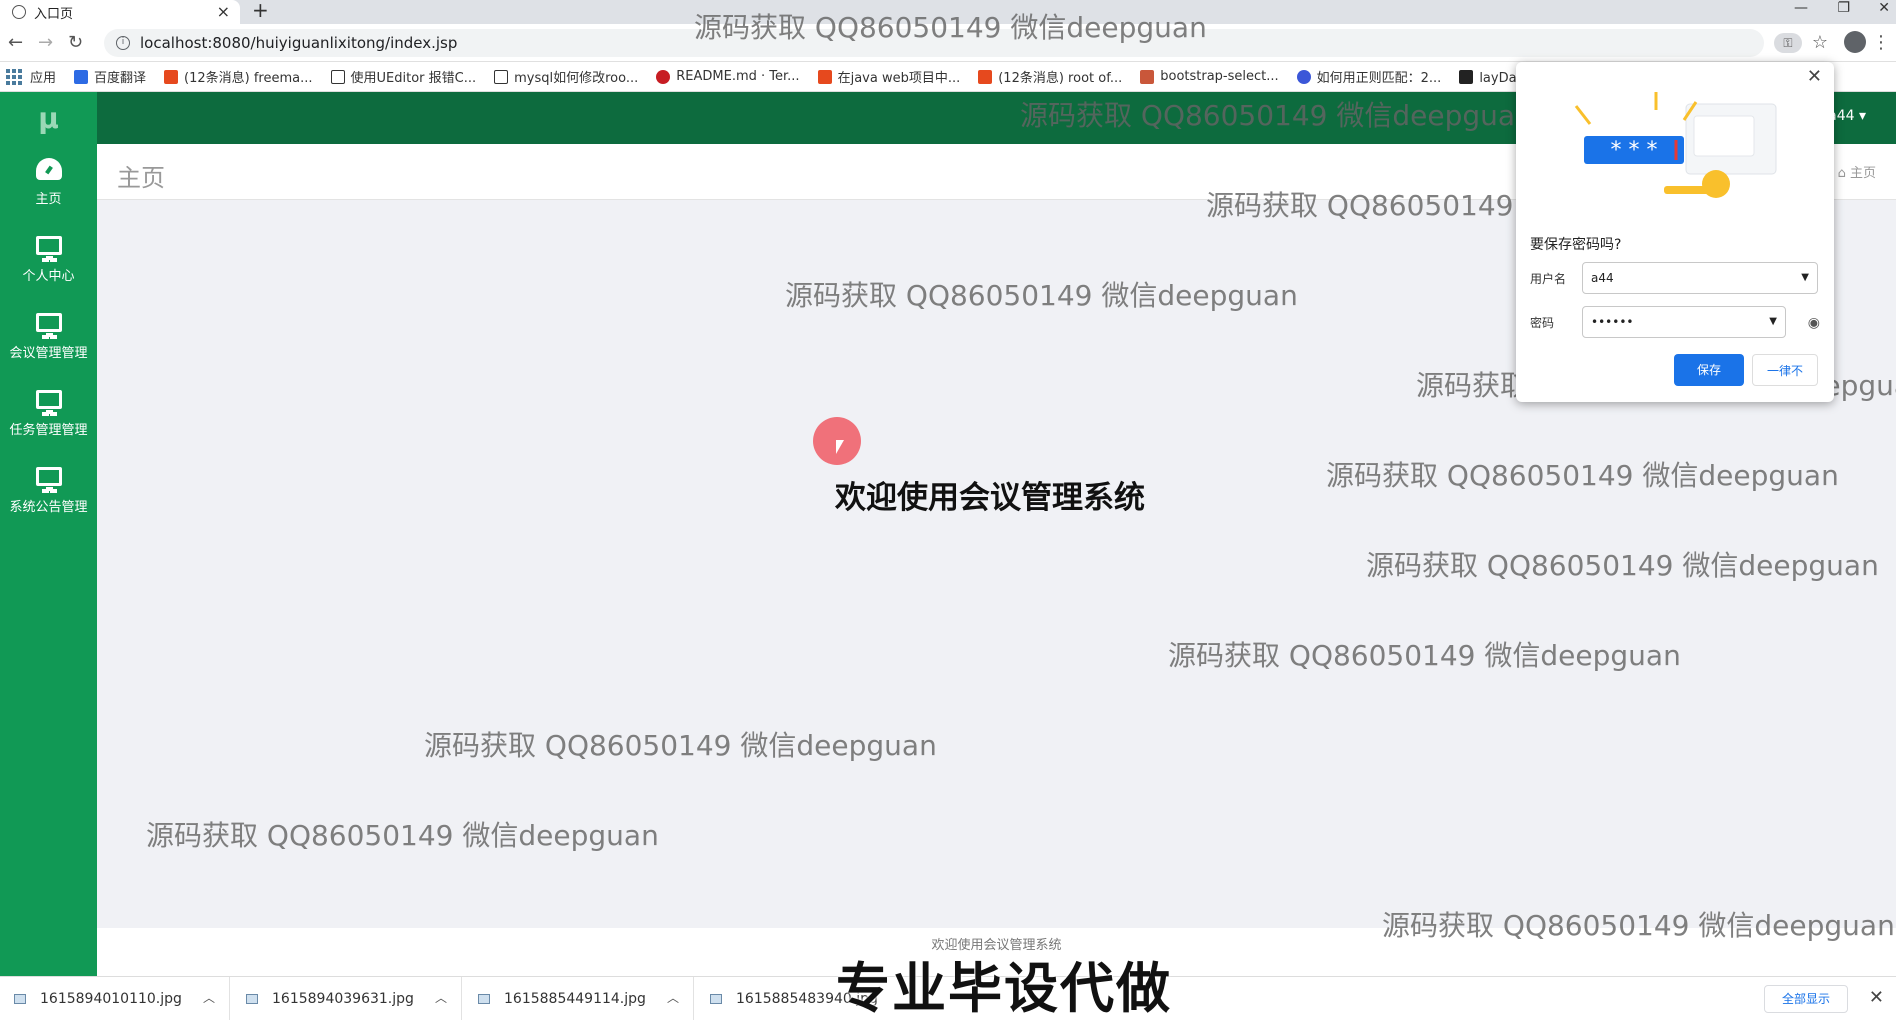  Describe the element at coordinates (48, 507) in the screenshot. I see `sidebar-item-label: 系统公告管理` at that location.